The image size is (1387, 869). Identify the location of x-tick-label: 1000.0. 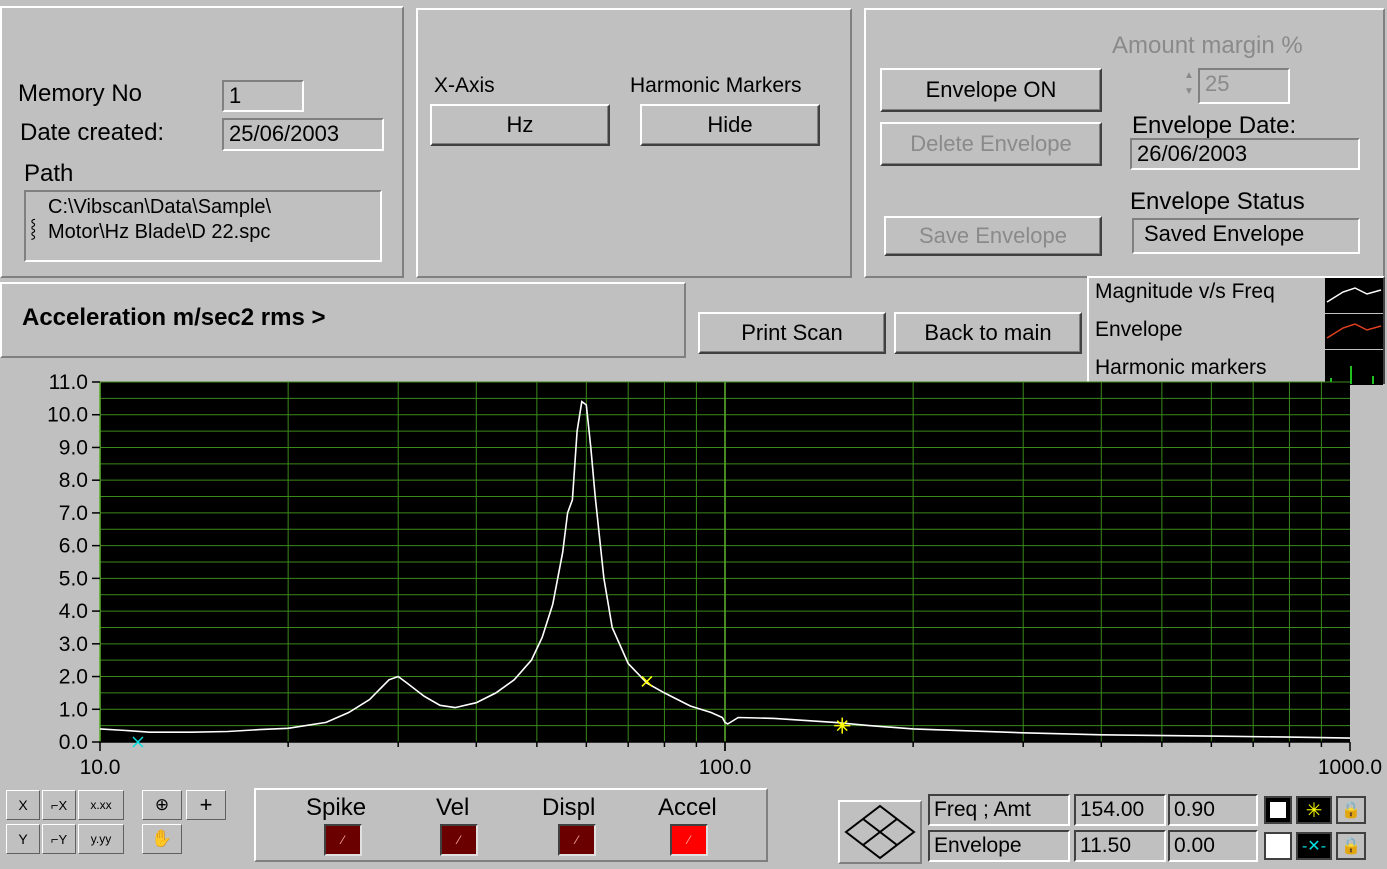
(1350, 767).